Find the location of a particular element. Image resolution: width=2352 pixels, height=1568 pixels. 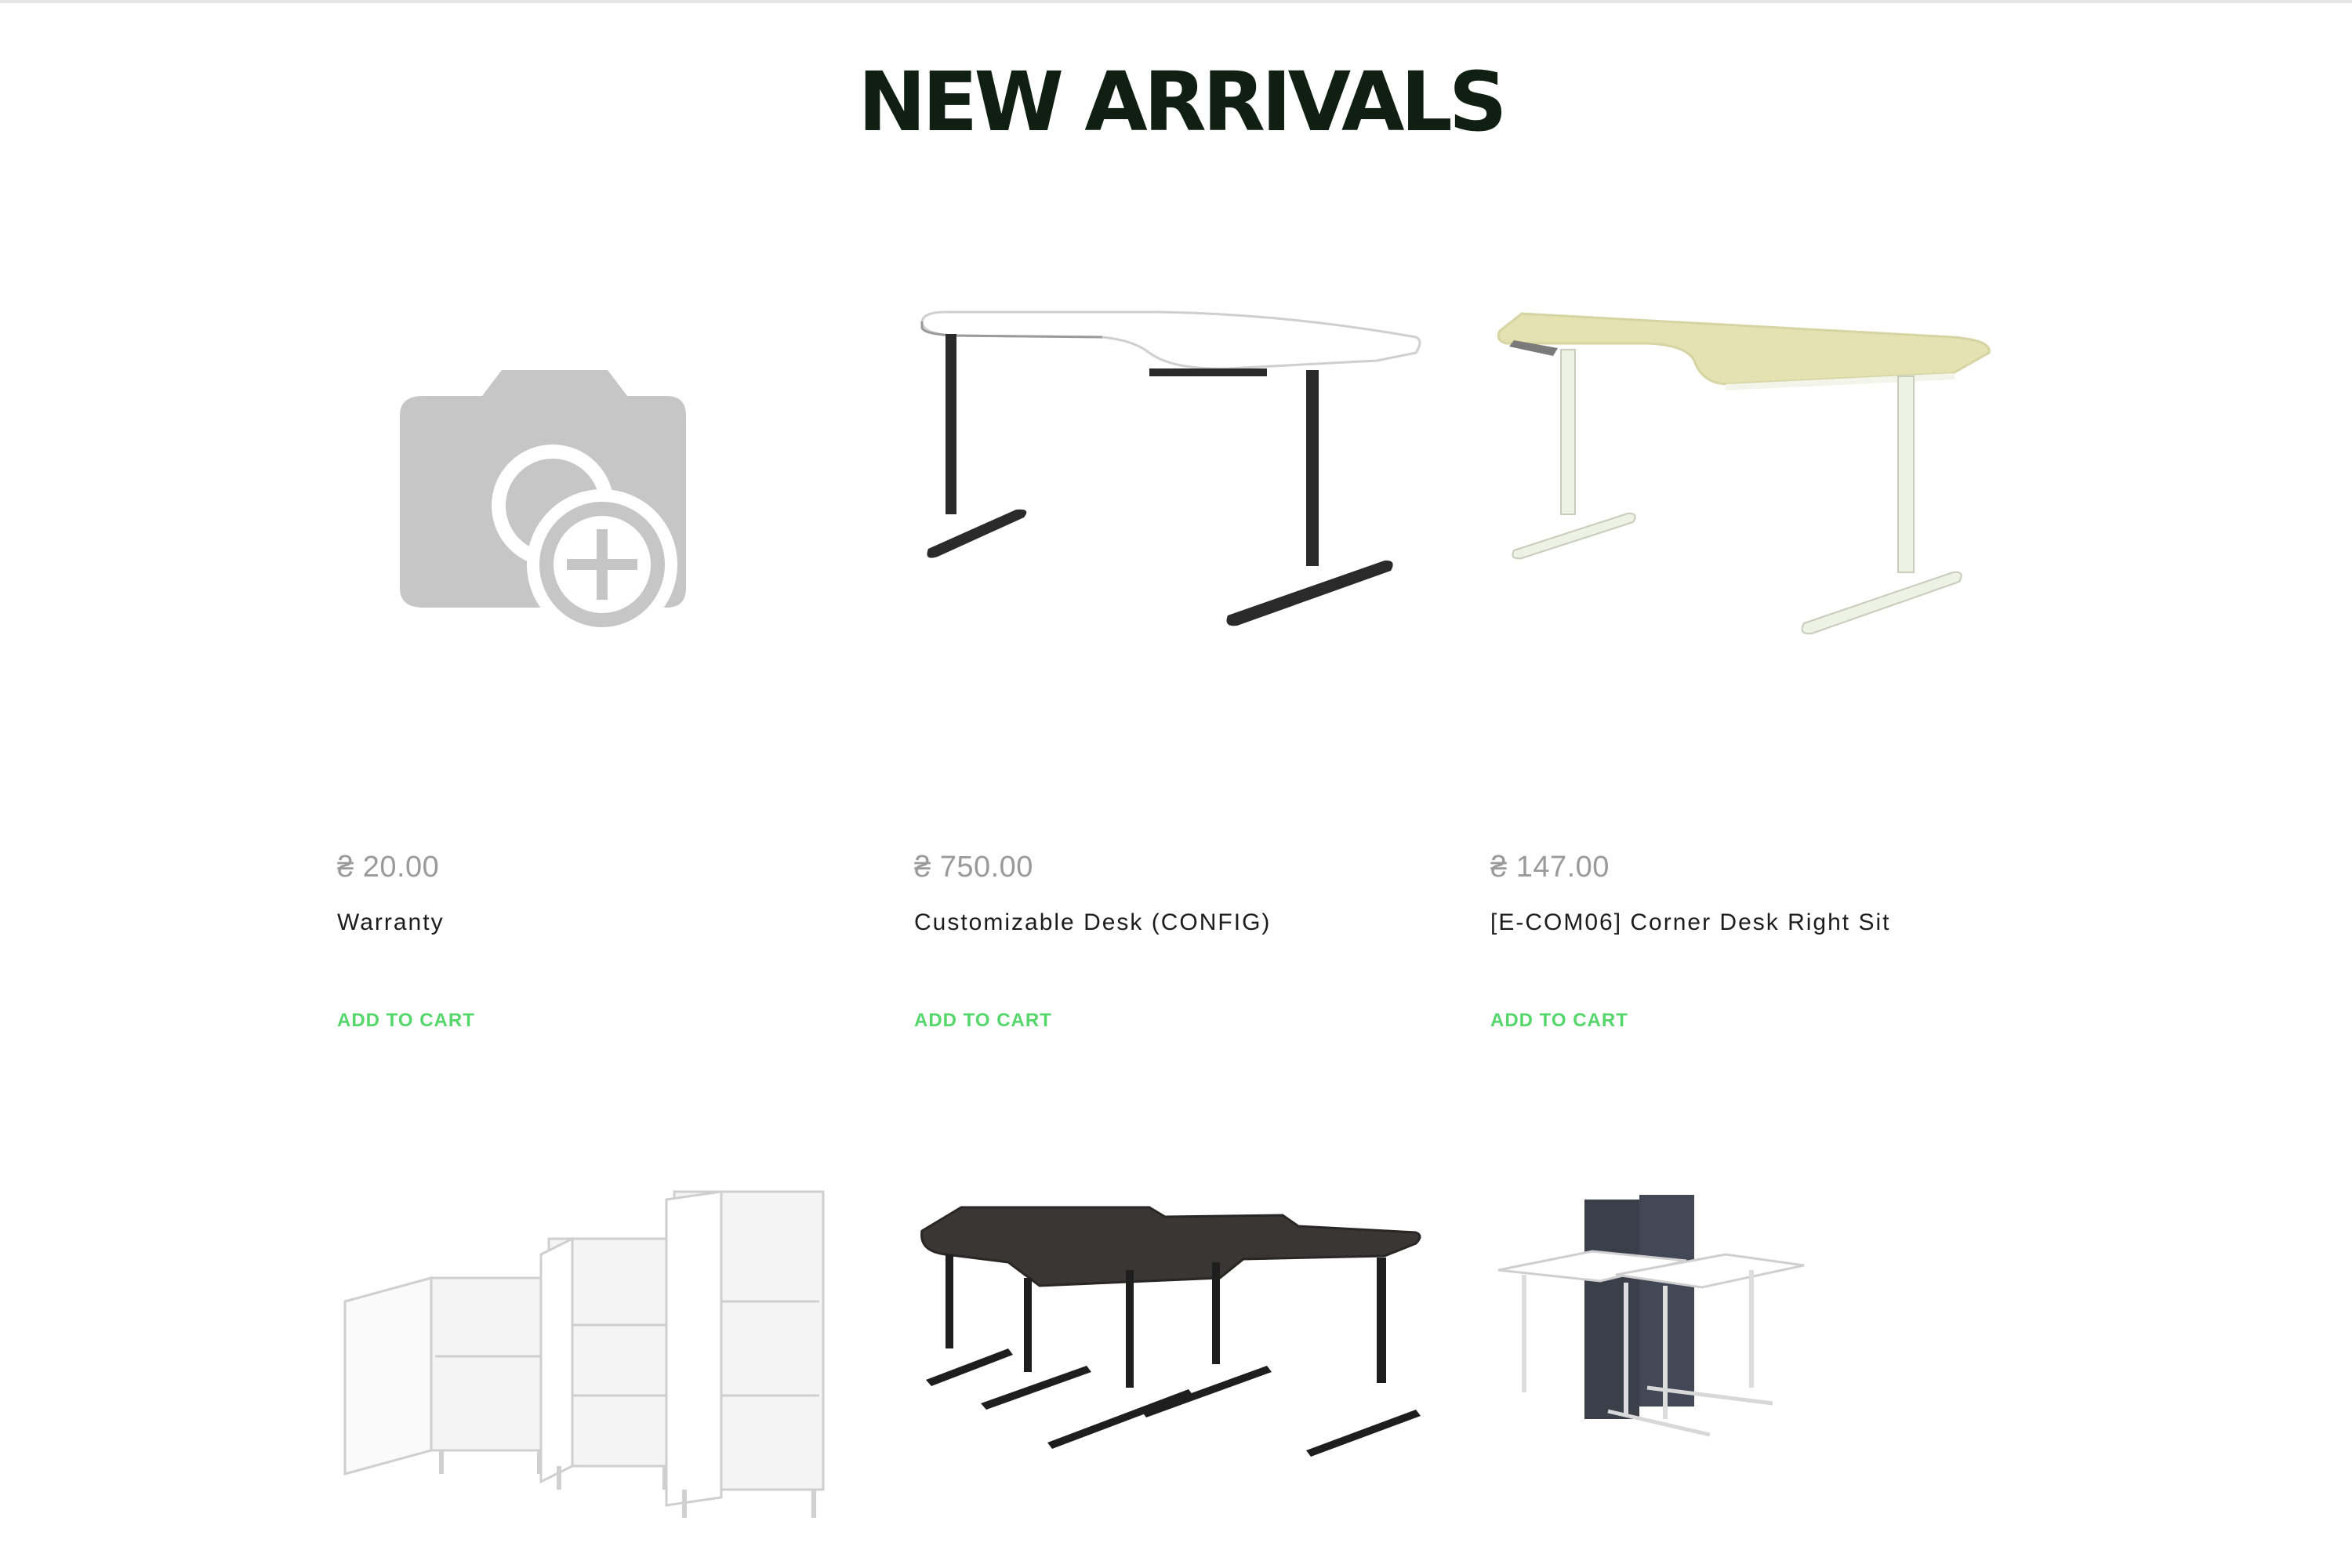

product-price: ₴ 750.00 is located at coordinates (973, 868).